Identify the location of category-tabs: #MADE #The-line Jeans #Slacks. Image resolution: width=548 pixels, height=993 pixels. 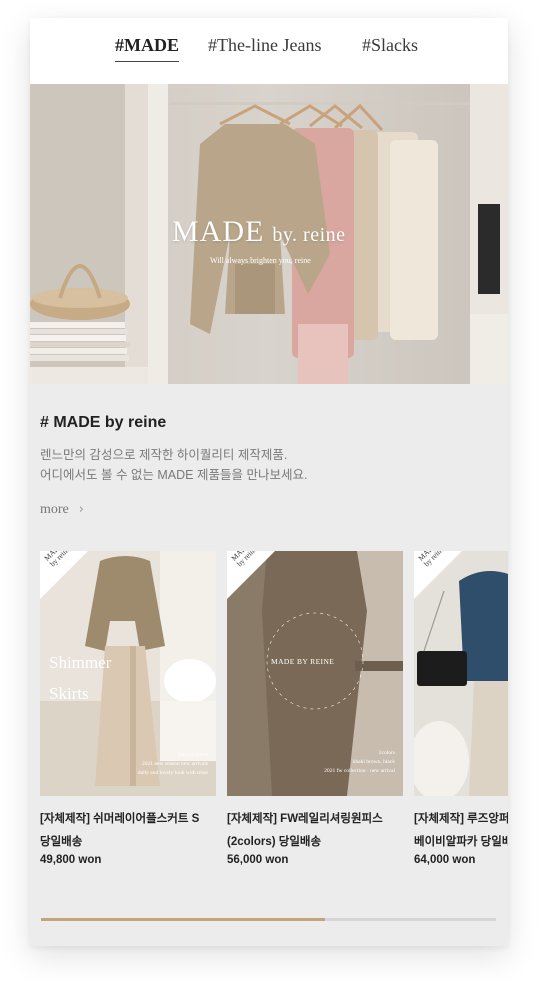
(269, 51).